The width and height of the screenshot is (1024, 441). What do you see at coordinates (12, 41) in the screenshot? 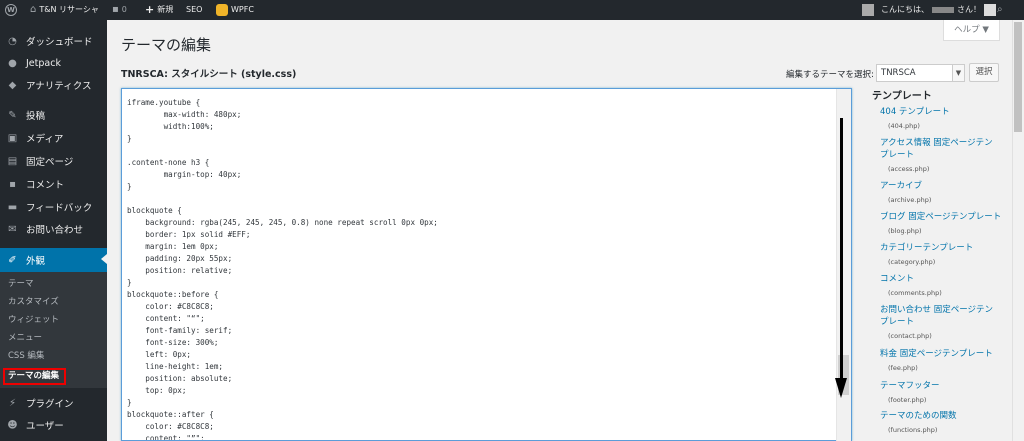
I see `dashboard-icon: ◔` at bounding box center [12, 41].